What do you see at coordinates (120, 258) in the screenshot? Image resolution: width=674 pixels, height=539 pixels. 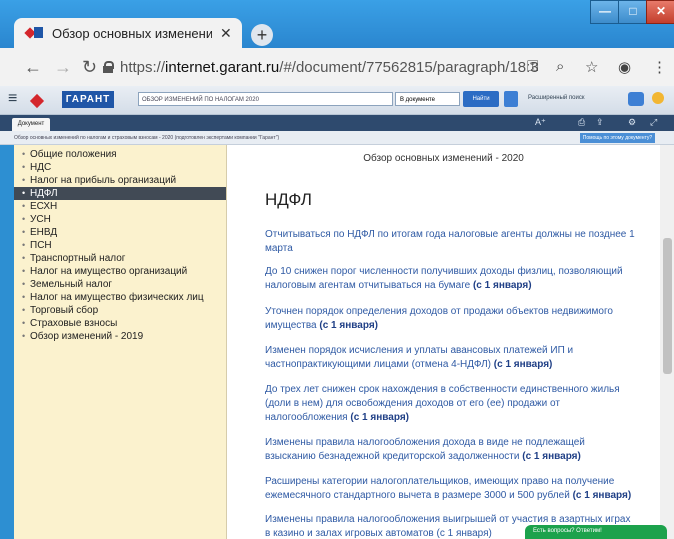 I see `sidebar-item: • Транспортный налог` at bounding box center [120, 258].